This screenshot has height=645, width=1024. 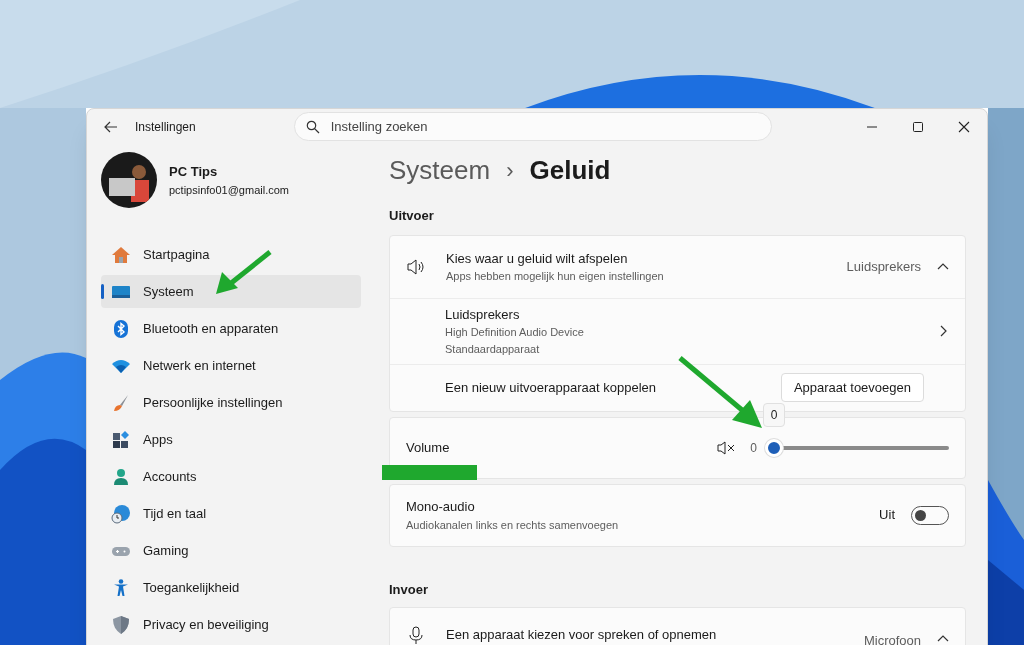 I want to click on volume-reading: 0, so click(x=753, y=448).